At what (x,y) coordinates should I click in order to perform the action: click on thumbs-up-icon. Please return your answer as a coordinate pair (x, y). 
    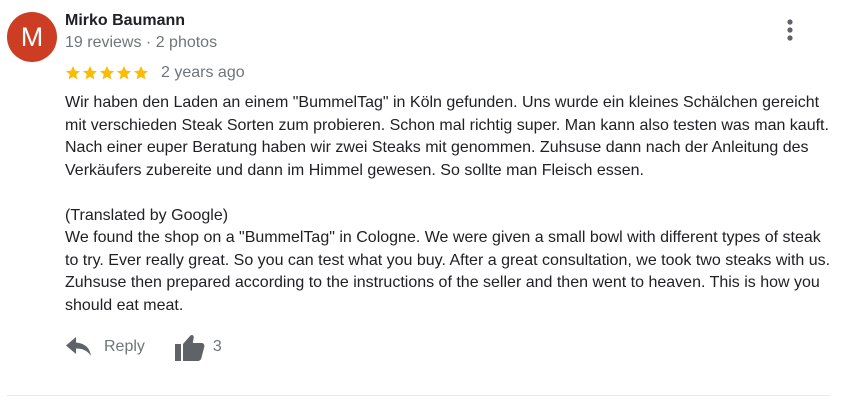
    Looking at the image, I should click on (189, 347).